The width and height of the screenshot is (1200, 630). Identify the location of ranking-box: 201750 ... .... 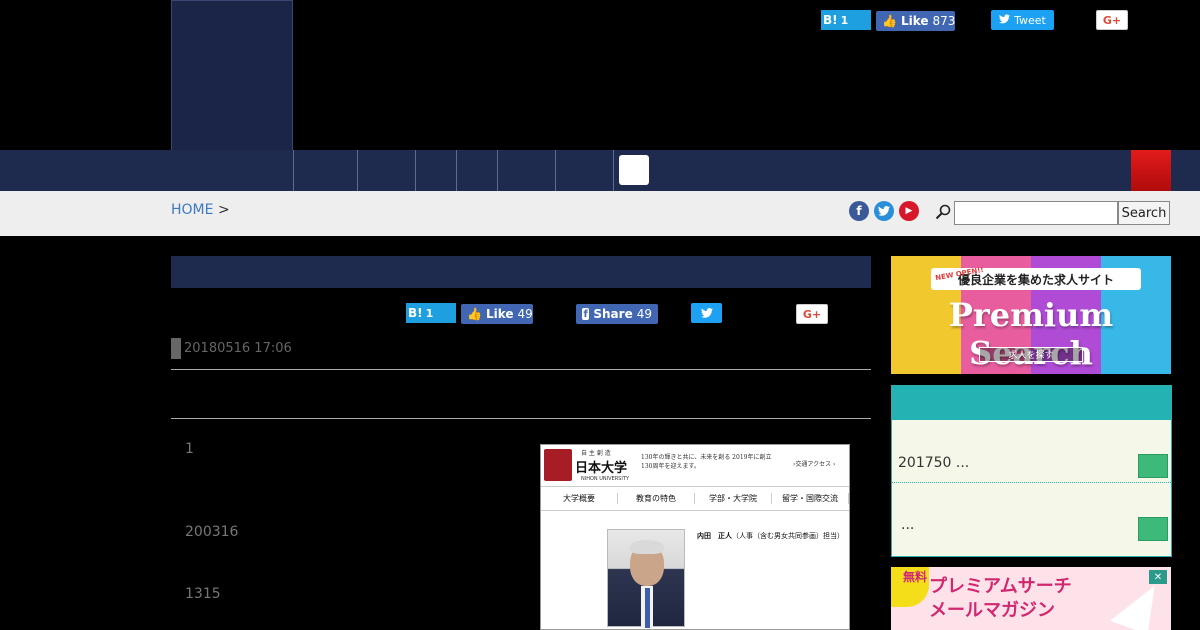
(1031, 471).